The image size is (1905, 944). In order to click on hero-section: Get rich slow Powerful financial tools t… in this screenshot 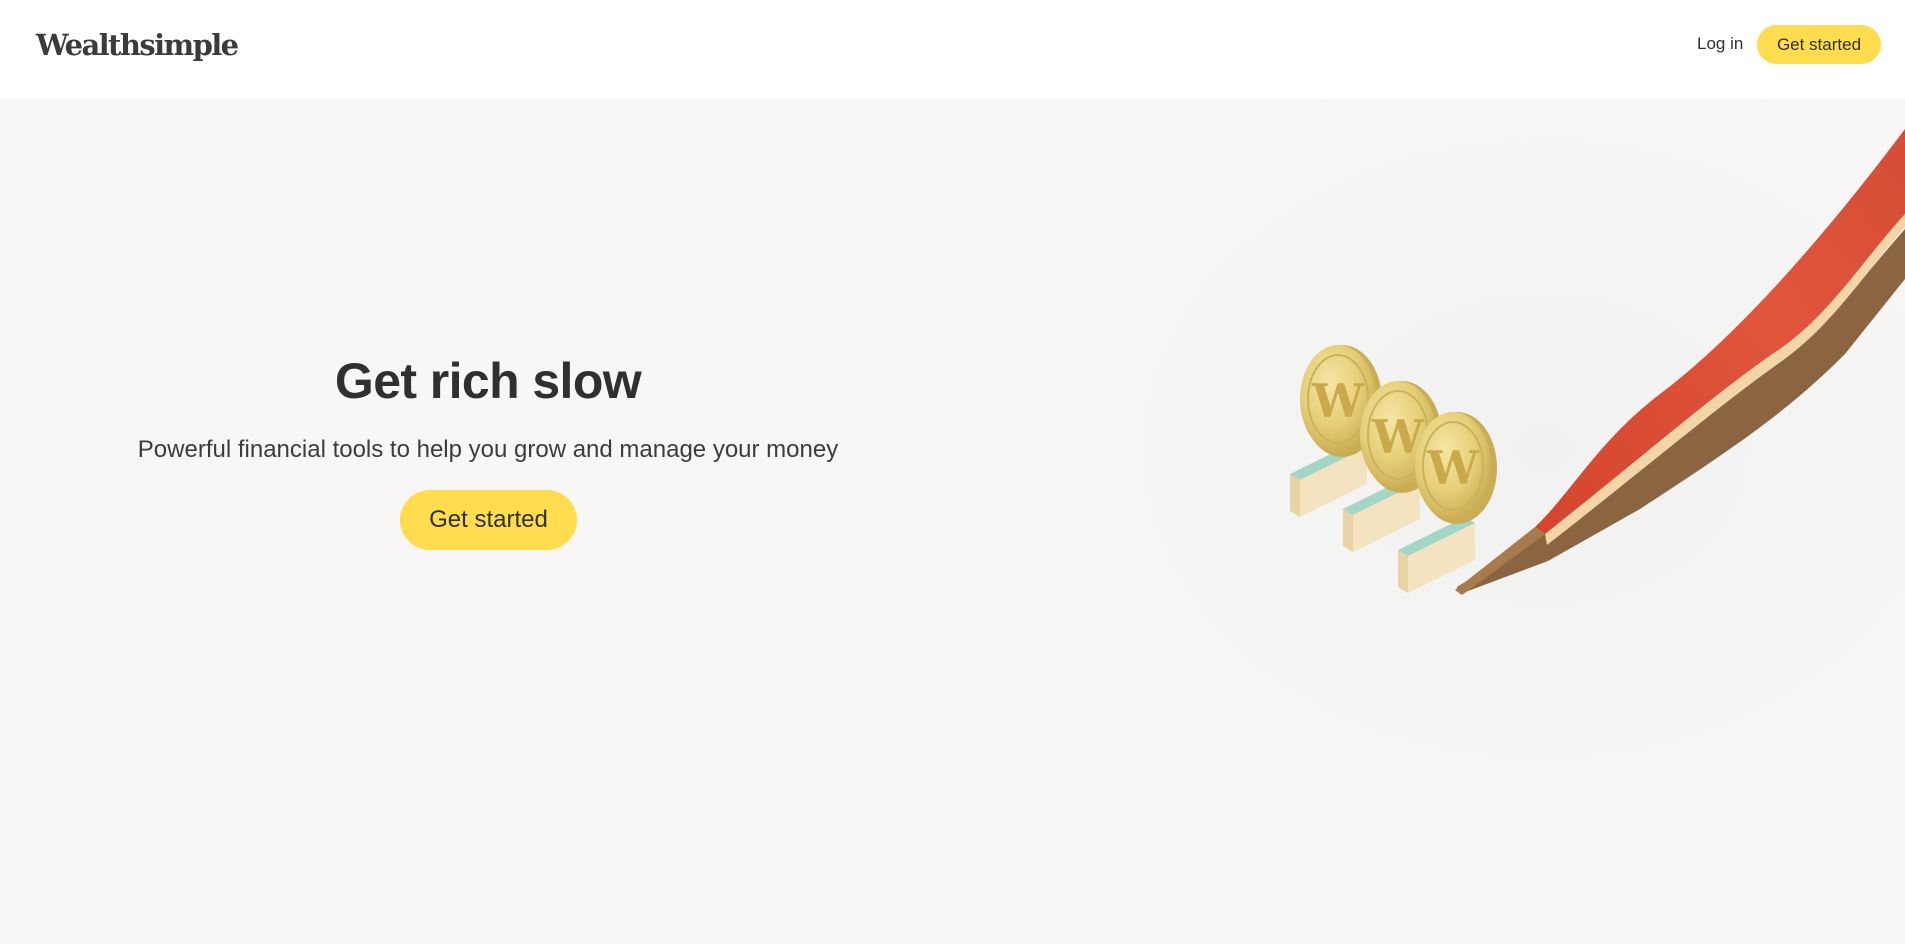, I will do `click(488, 408)`.